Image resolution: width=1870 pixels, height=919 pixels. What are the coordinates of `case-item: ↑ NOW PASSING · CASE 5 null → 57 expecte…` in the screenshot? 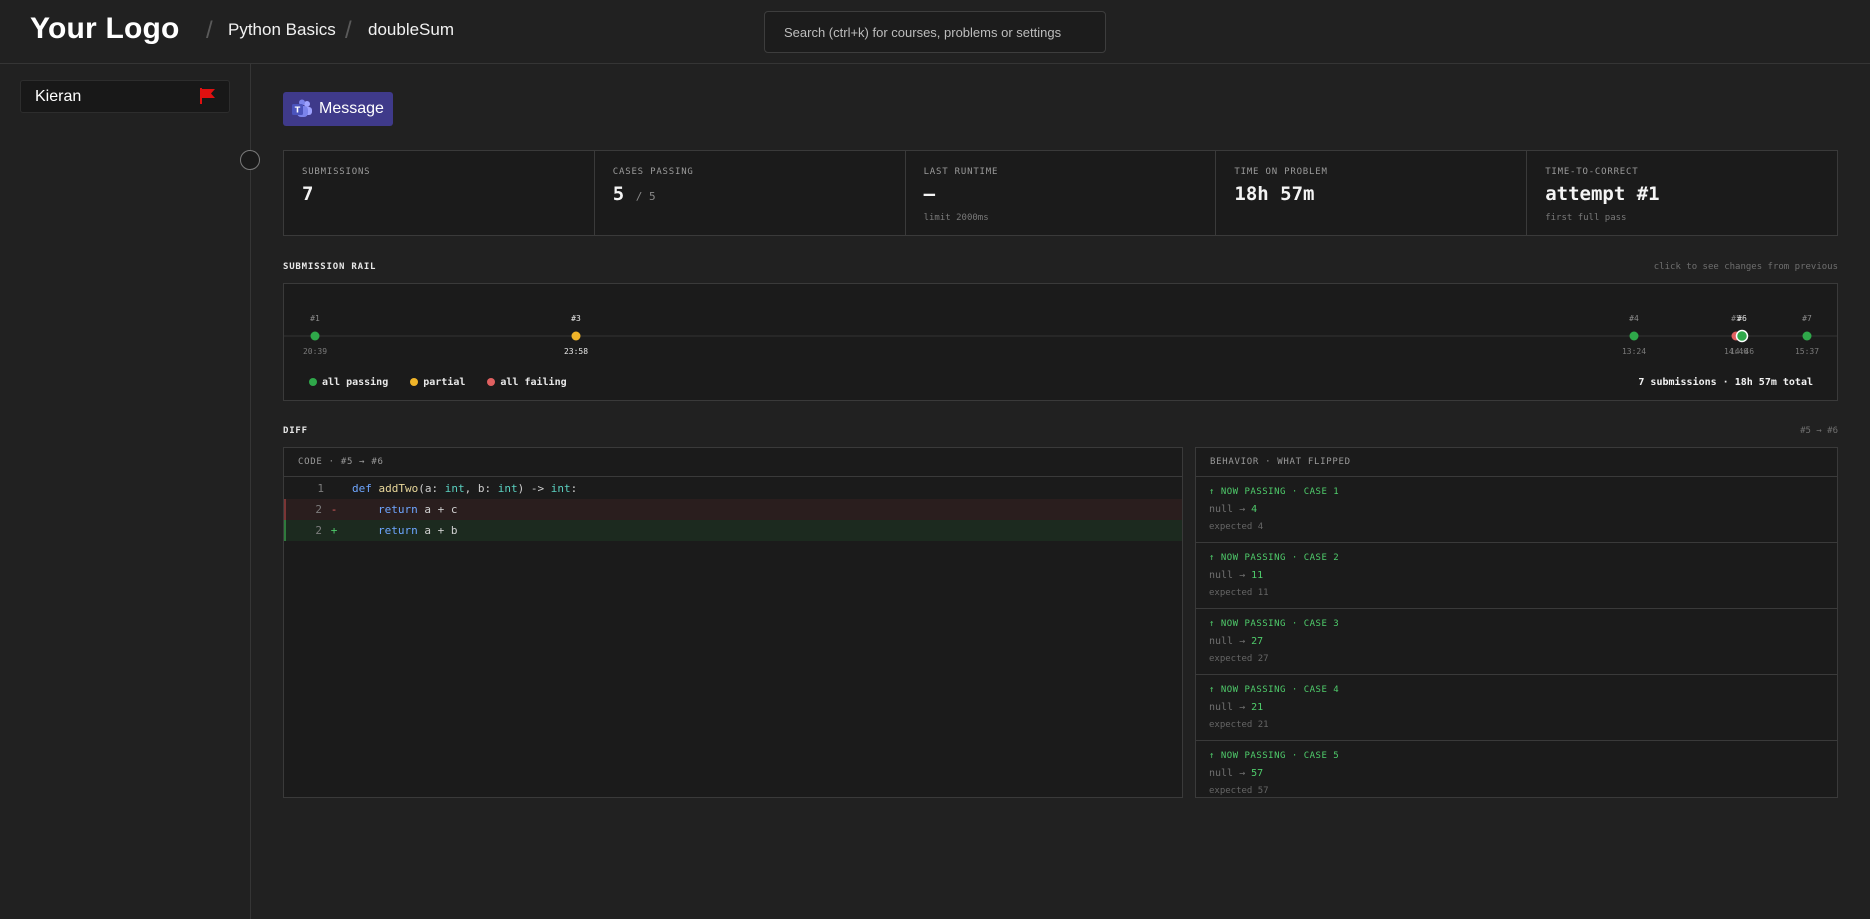 It's located at (1516, 769).